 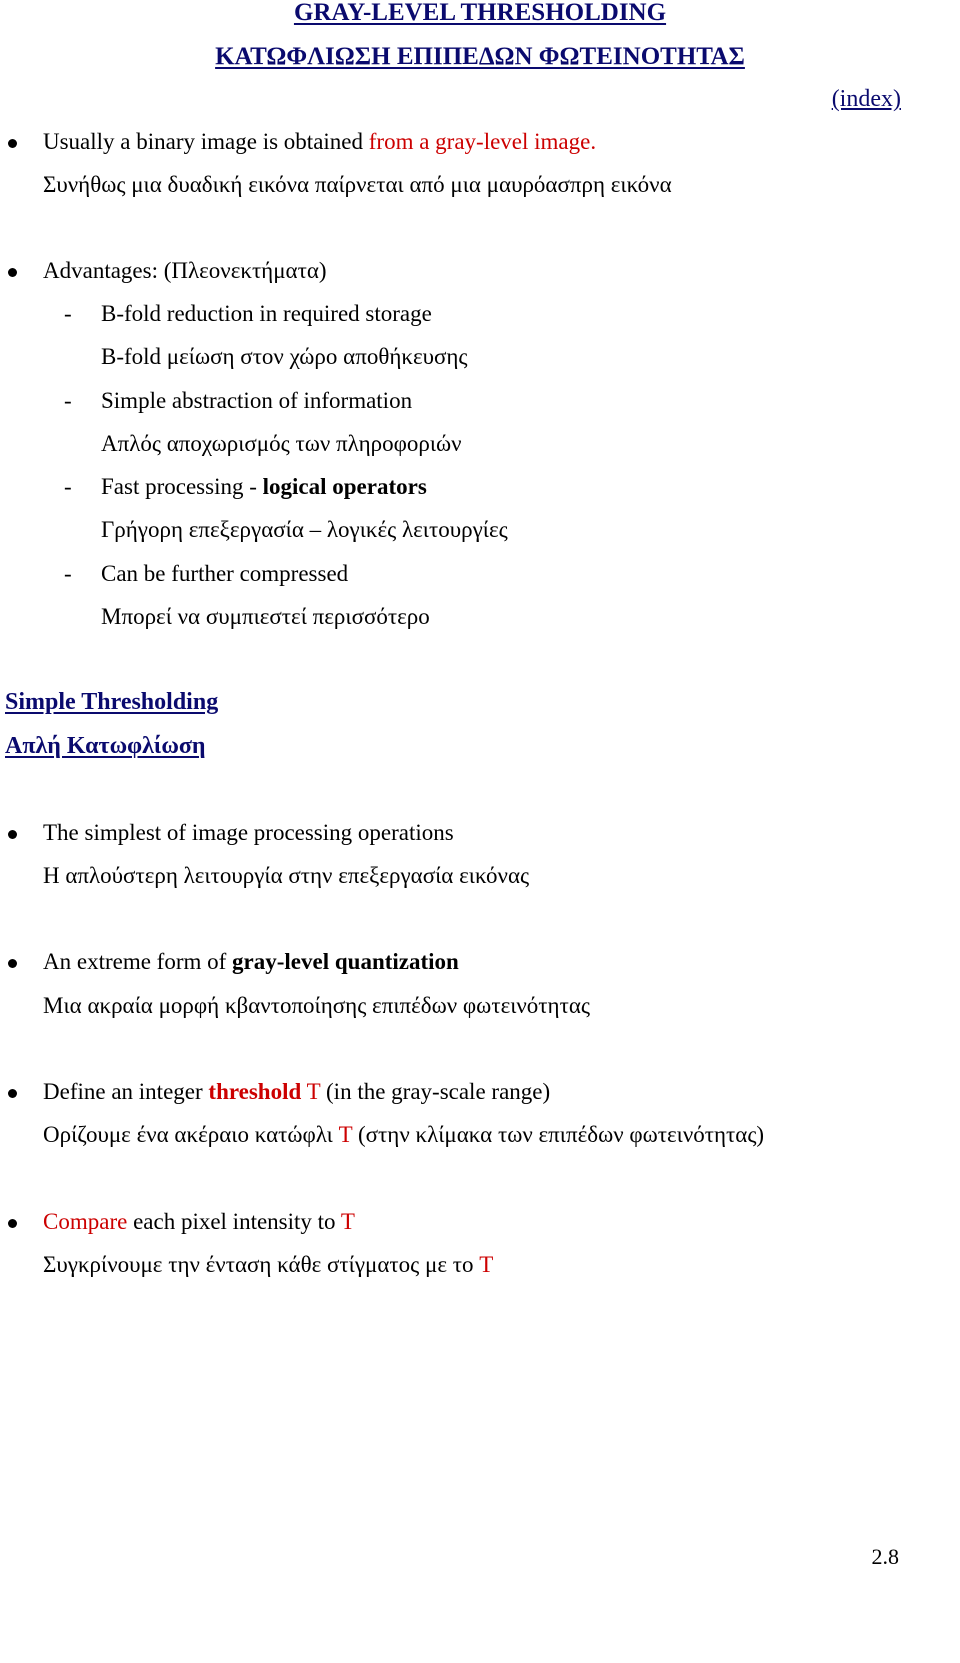 What do you see at coordinates (480, 13) in the screenshot?
I see `page-title: GRAY-LEVEL THRESHOLDING` at bounding box center [480, 13].